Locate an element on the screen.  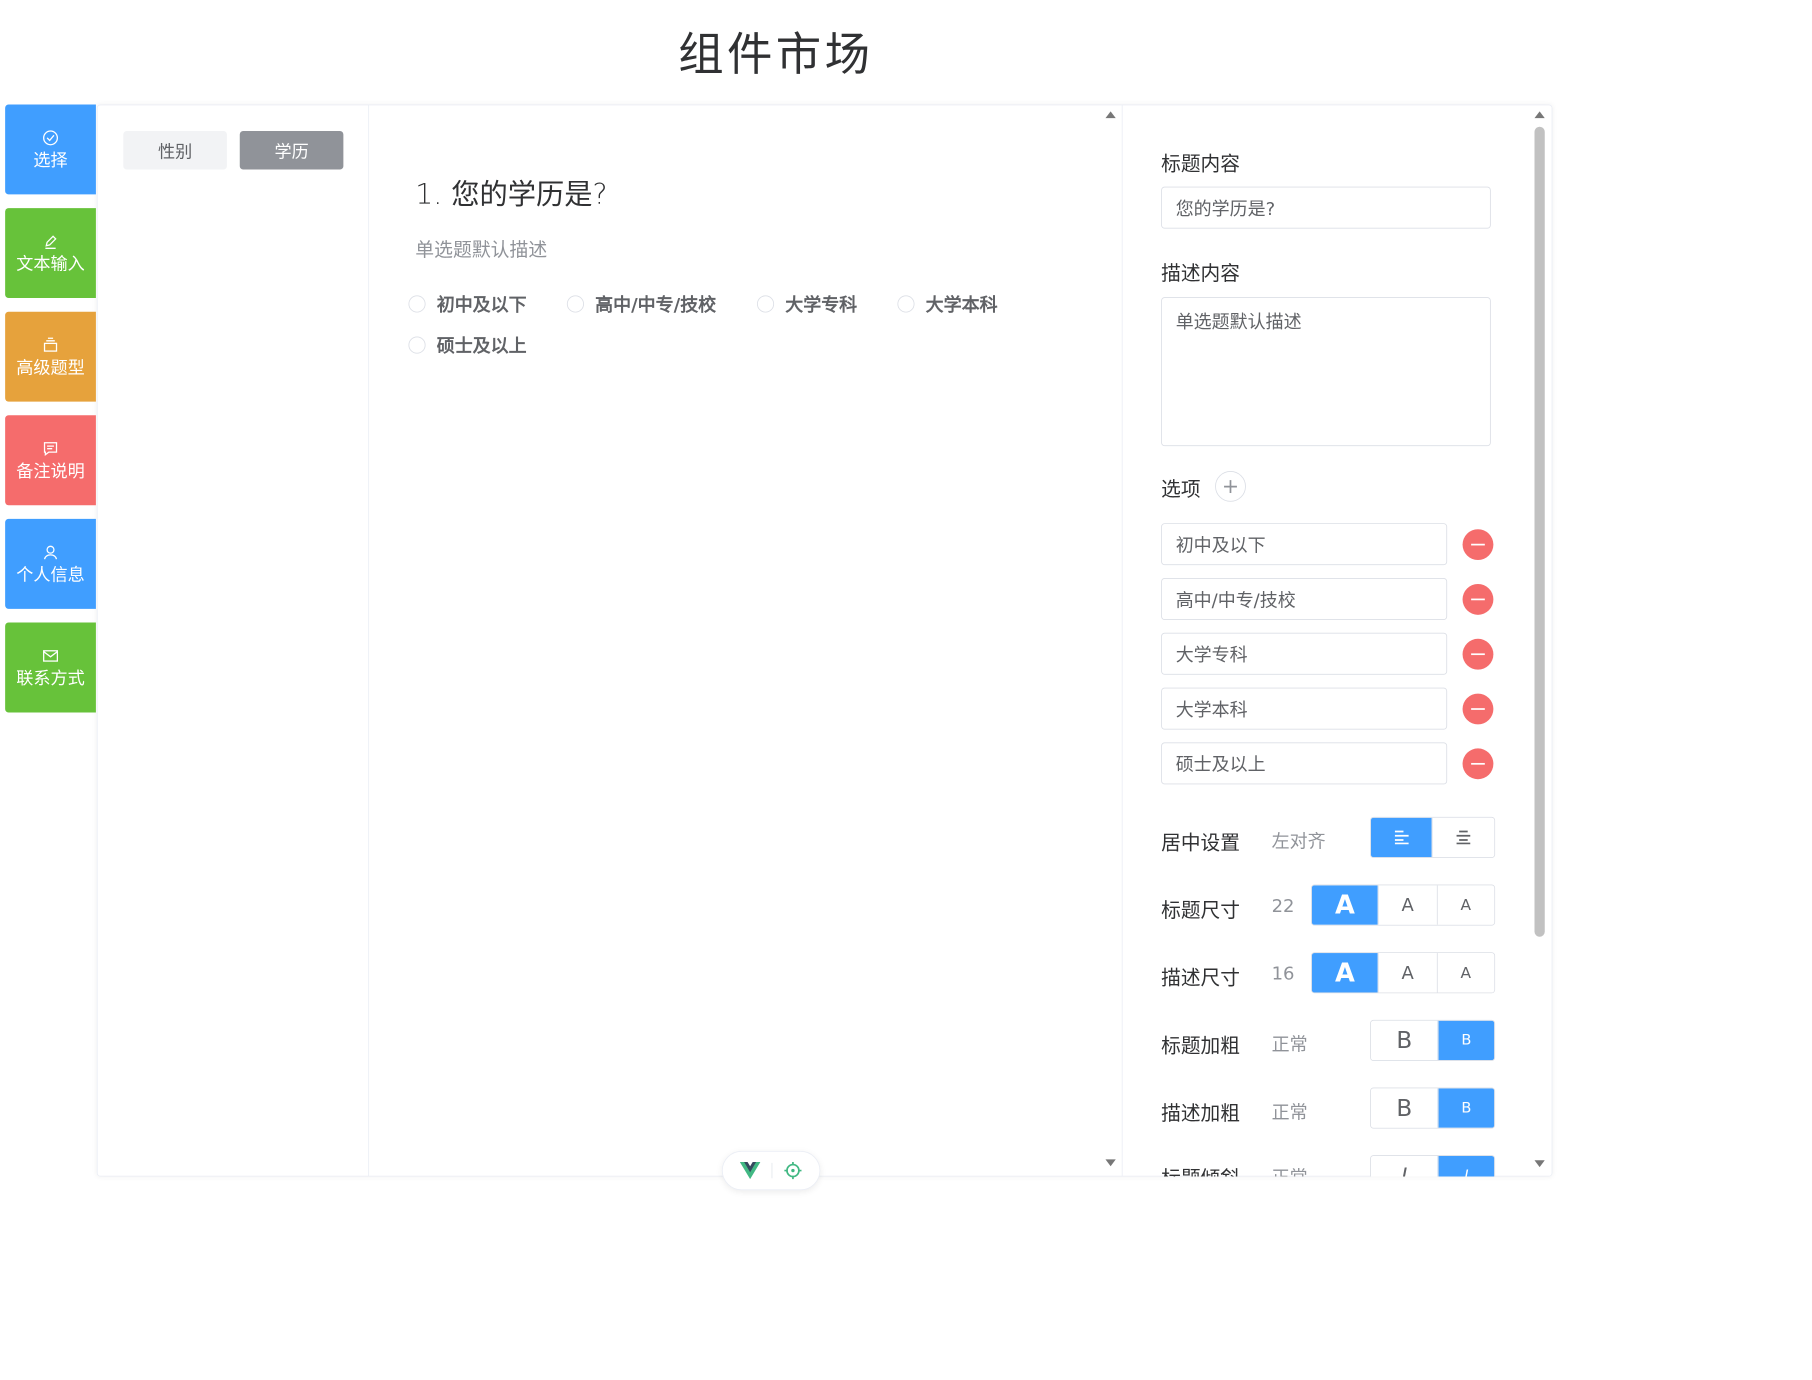
option-input: 硕士及以上 is located at coordinates (1304, 763).